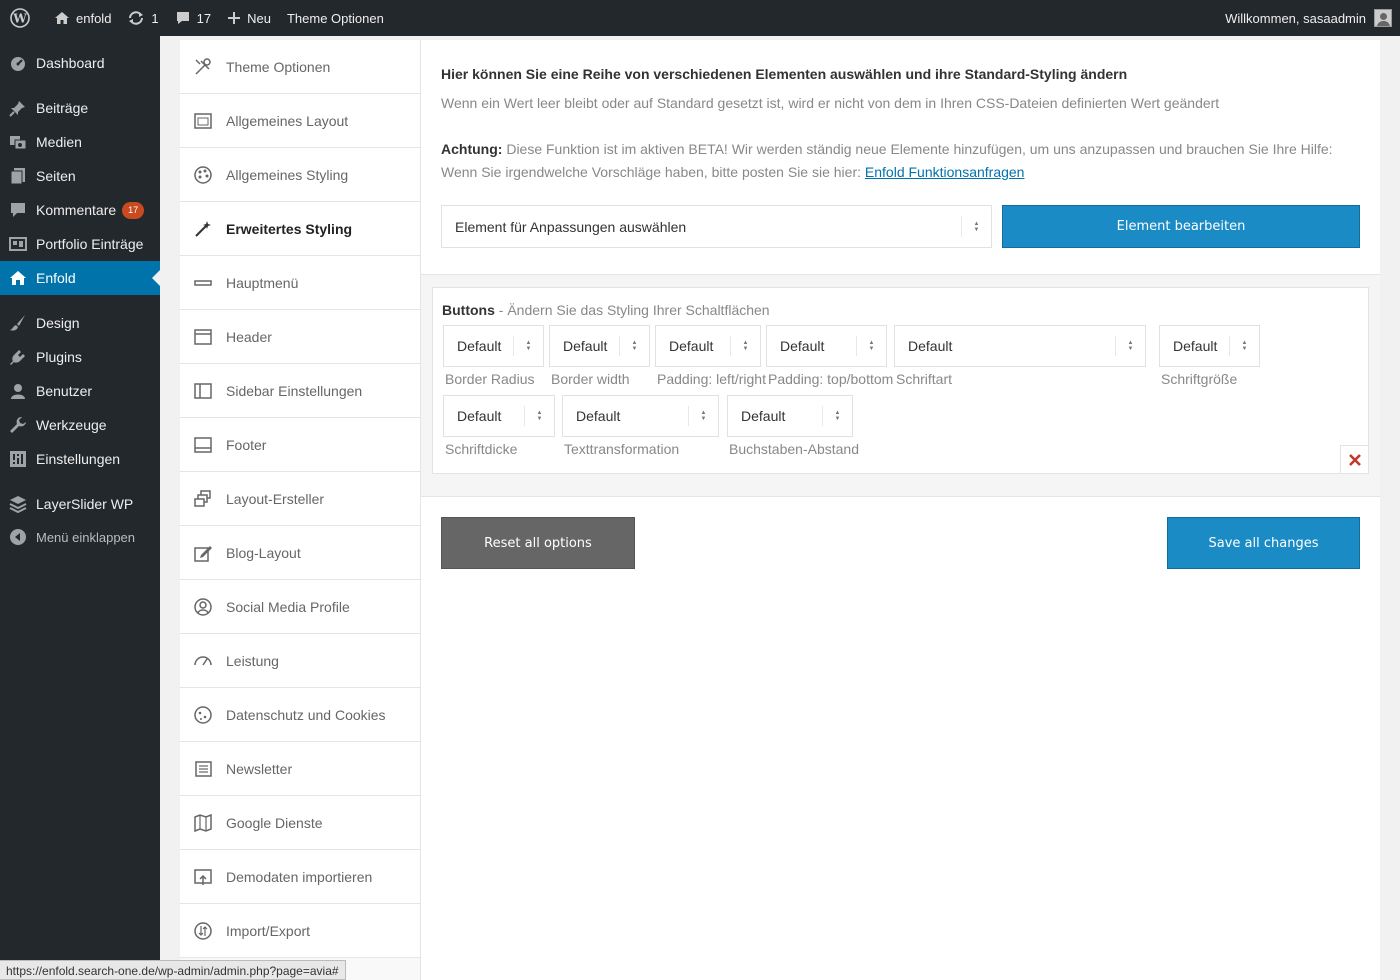 Image resolution: width=1400 pixels, height=980 pixels. Describe the element at coordinates (1312, 18) in the screenshot. I see `my-account: Willkommen, sasaadmin` at that location.